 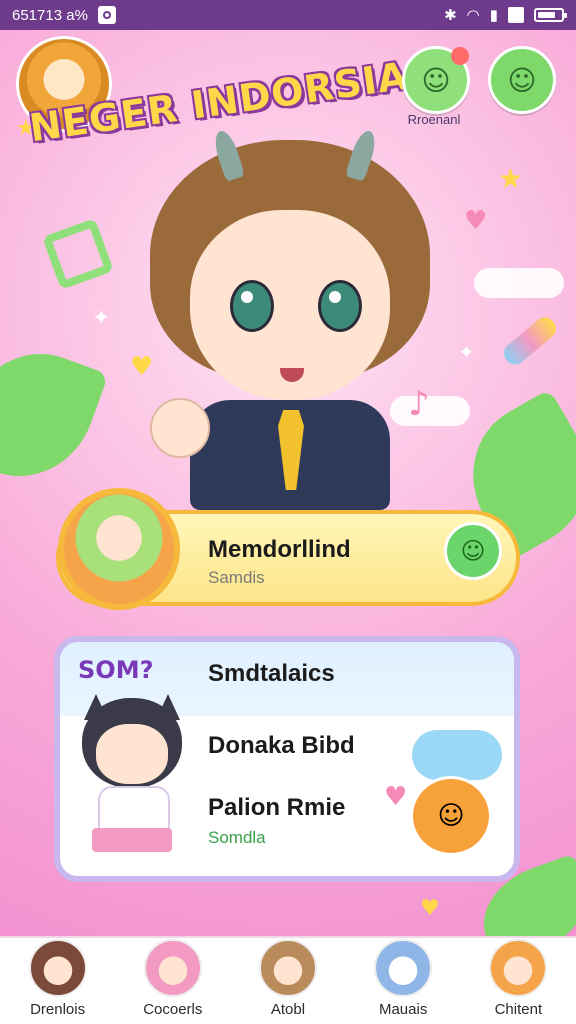 I want to click on chat-bubble-button: ☺, so click(x=473, y=551).